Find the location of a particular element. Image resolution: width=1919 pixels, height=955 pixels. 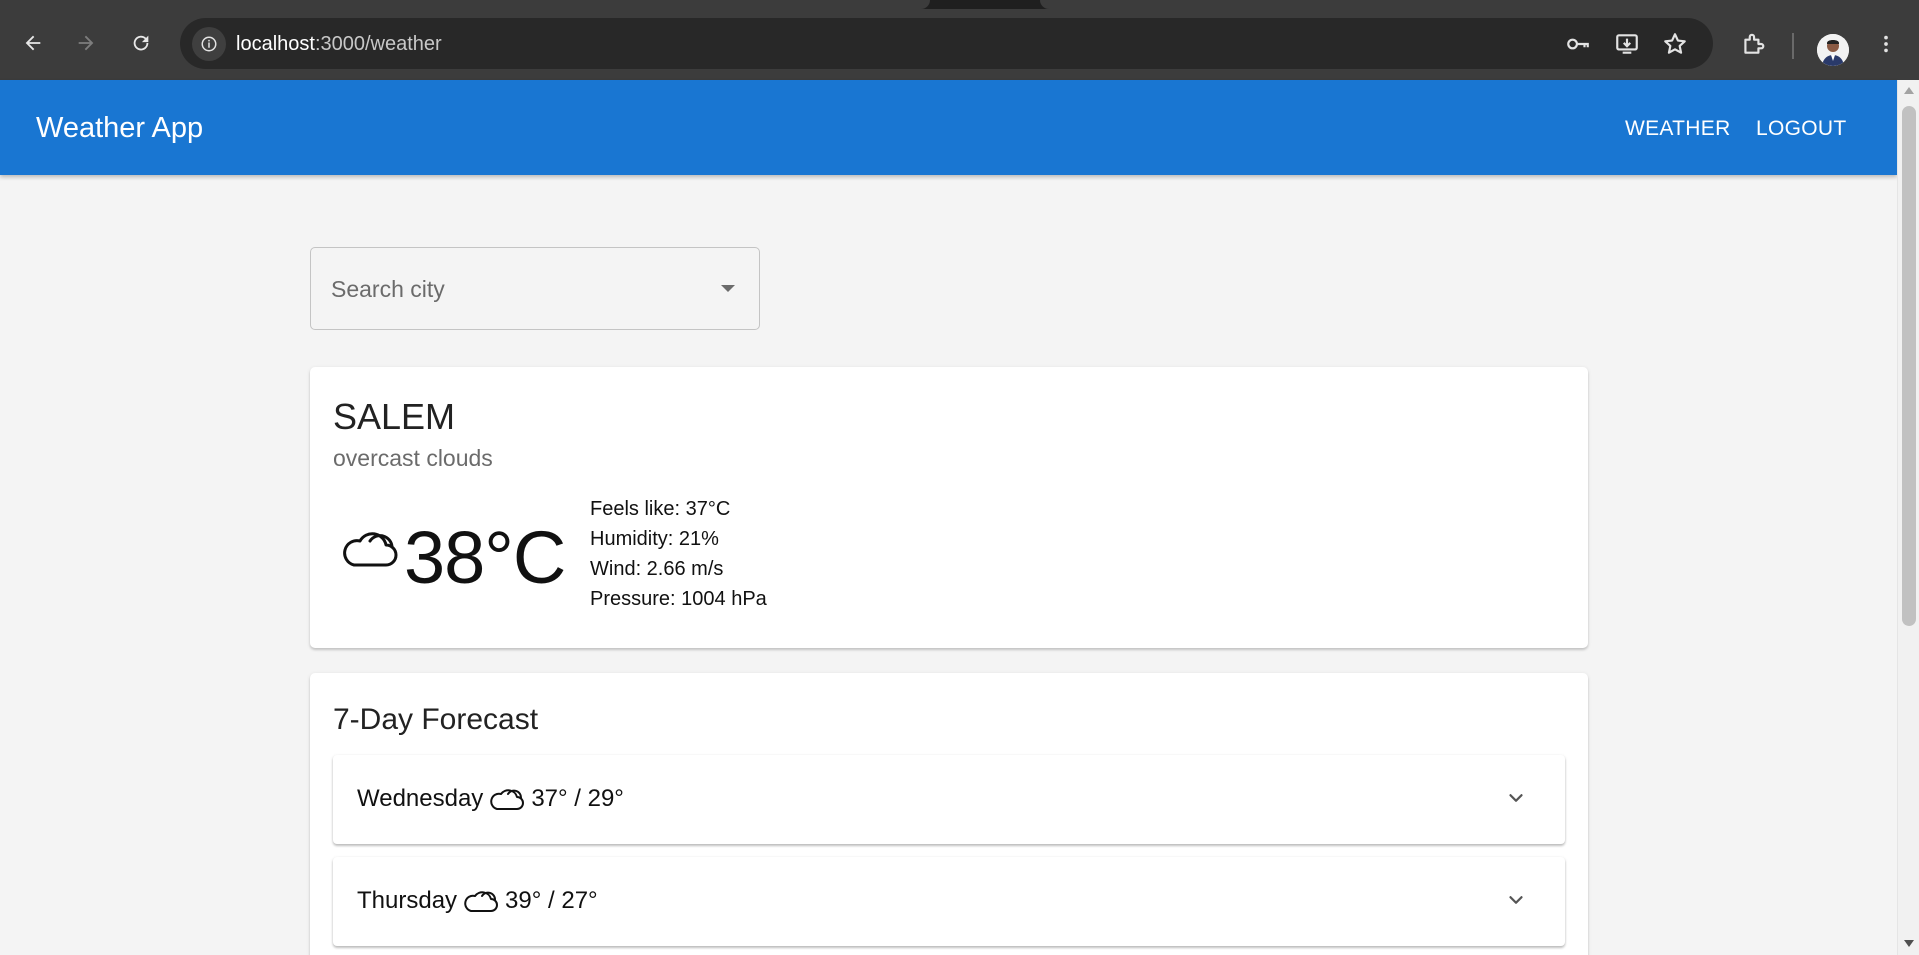

forecast-day: Wednesday is located at coordinates (420, 798).